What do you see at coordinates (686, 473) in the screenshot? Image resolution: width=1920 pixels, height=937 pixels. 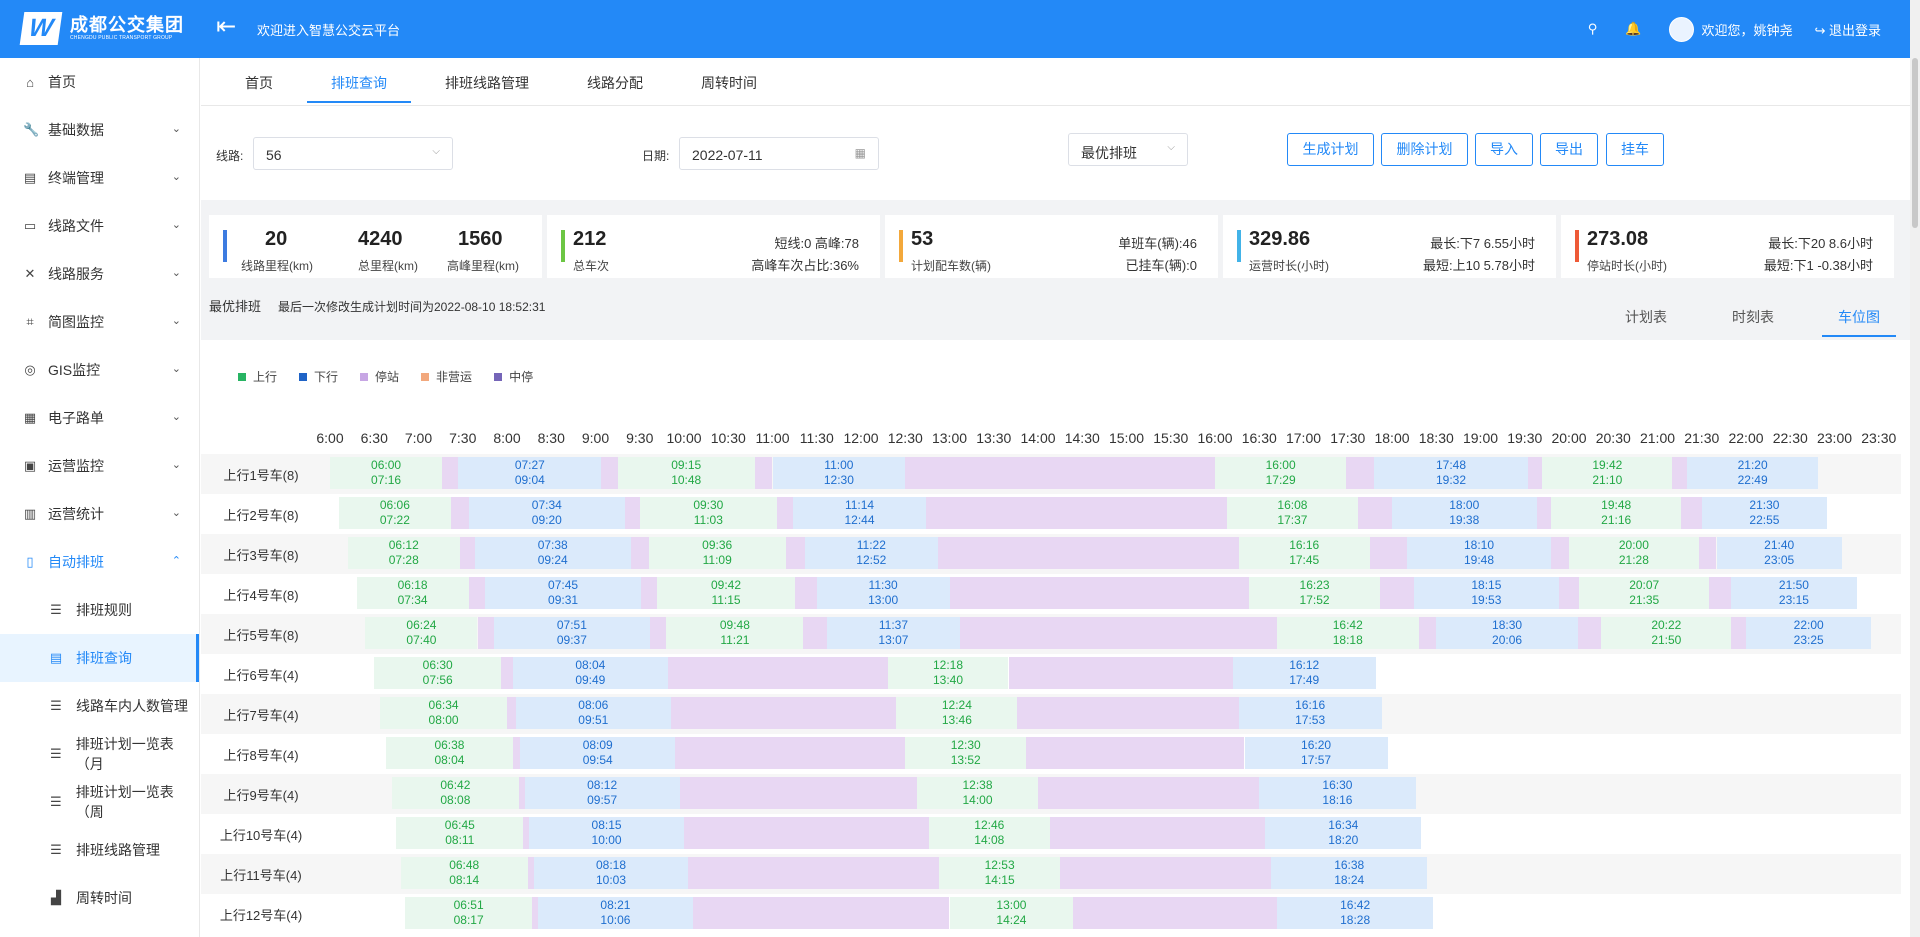 I see `up-trip-segment: 09:15 10:48` at bounding box center [686, 473].